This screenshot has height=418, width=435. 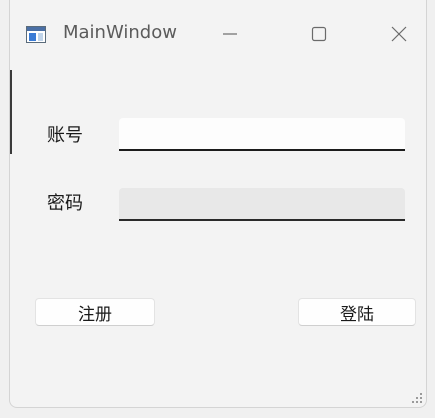 What do you see at coordinates (262, 134) in the screenshot?
I see `username-input` at bounding box center [262, 134].